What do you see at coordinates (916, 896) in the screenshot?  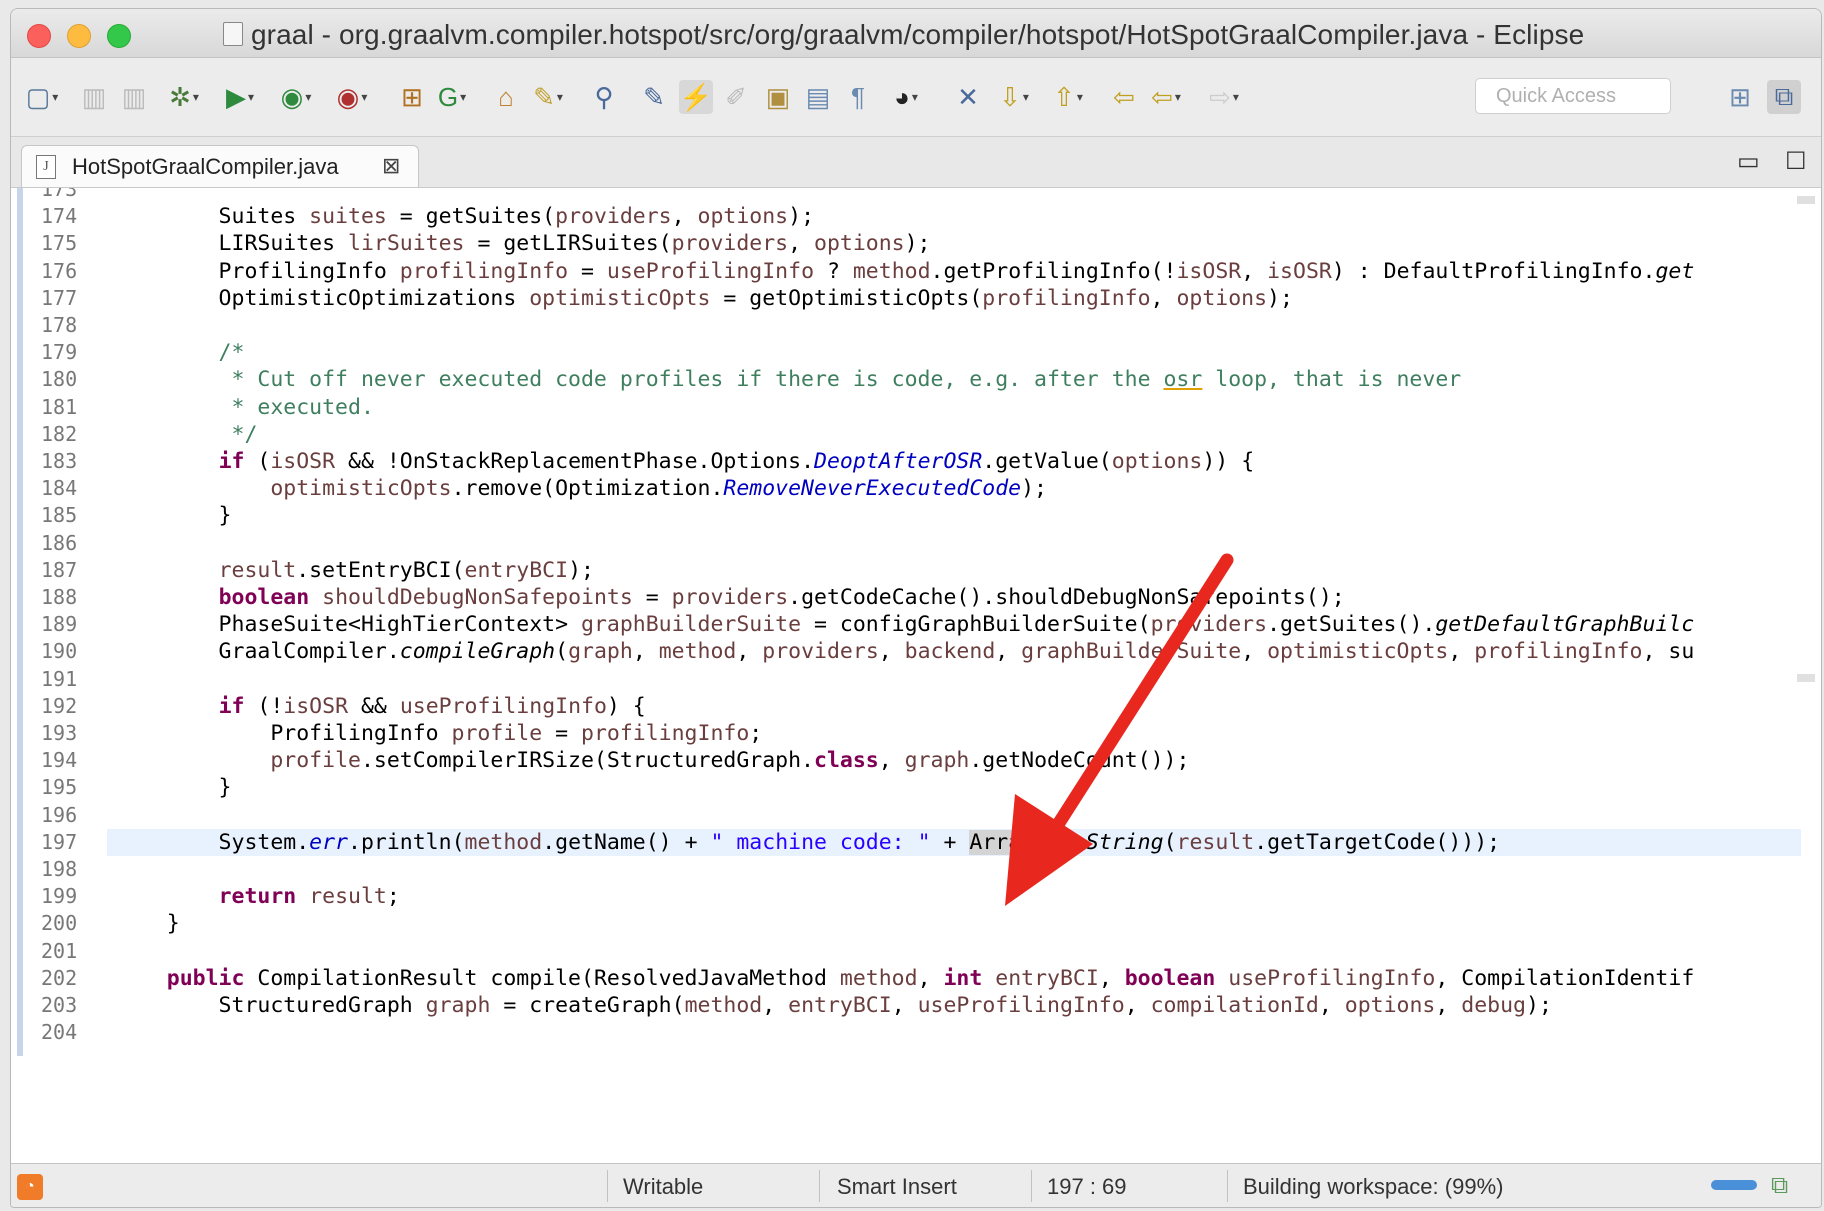 I see `code-line: 199 return result;` at bounding box center [916, 896].